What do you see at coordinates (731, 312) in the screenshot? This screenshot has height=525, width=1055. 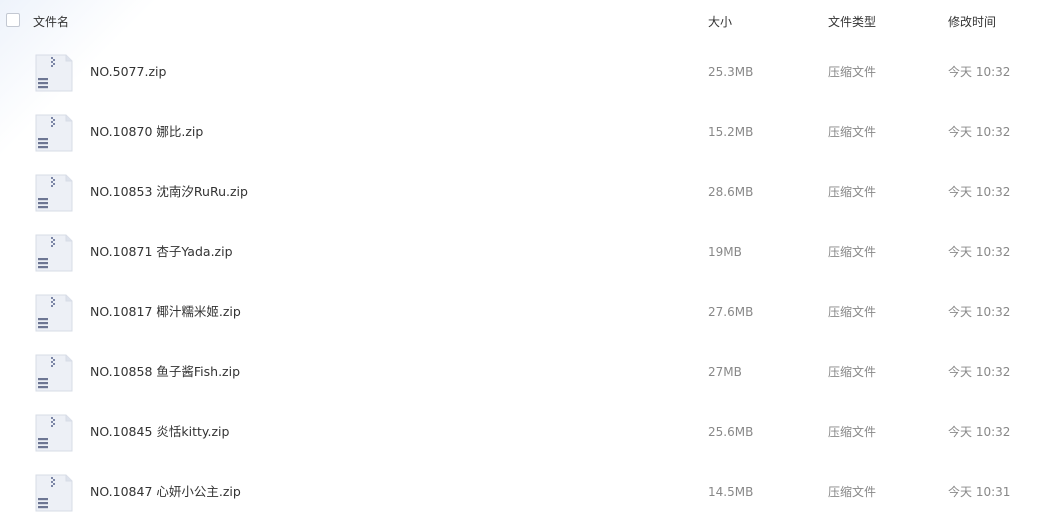 I see `file-size: 27.6MB` at bounding box center [731, 312].